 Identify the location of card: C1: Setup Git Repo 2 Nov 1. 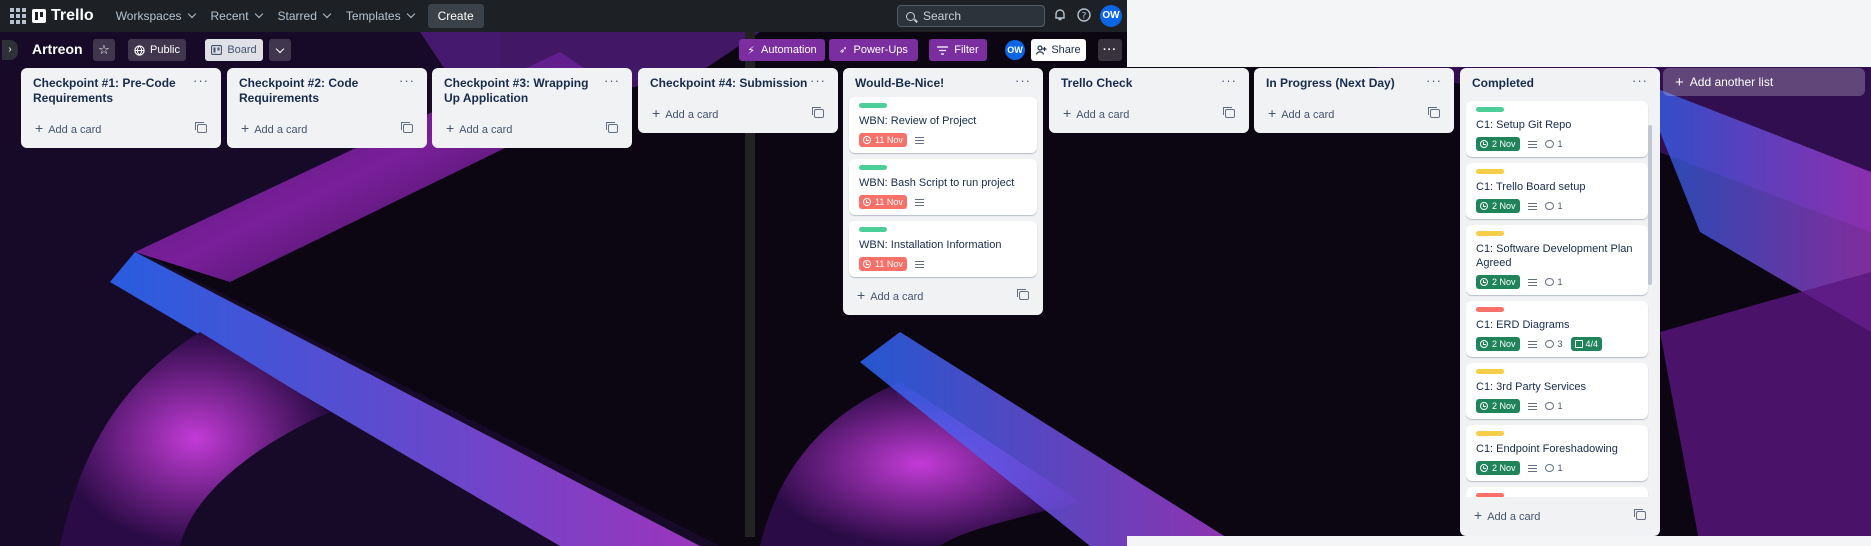
(1557, 129).